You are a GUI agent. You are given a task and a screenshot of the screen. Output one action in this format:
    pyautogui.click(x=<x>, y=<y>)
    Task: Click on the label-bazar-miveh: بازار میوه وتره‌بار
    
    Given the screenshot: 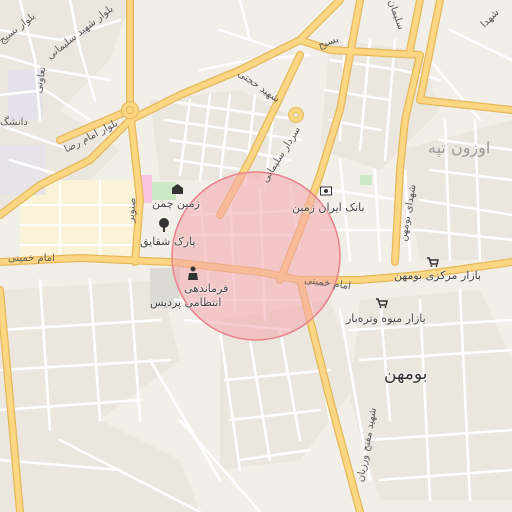 What is the action you would take?
    pyautogui.click(x=386, y=318)
    